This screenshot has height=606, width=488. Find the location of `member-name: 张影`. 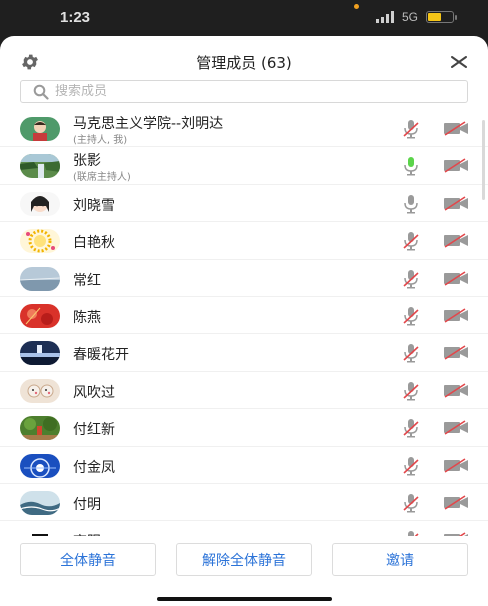

member-name: 张影 is located at coordinates (87, 161).